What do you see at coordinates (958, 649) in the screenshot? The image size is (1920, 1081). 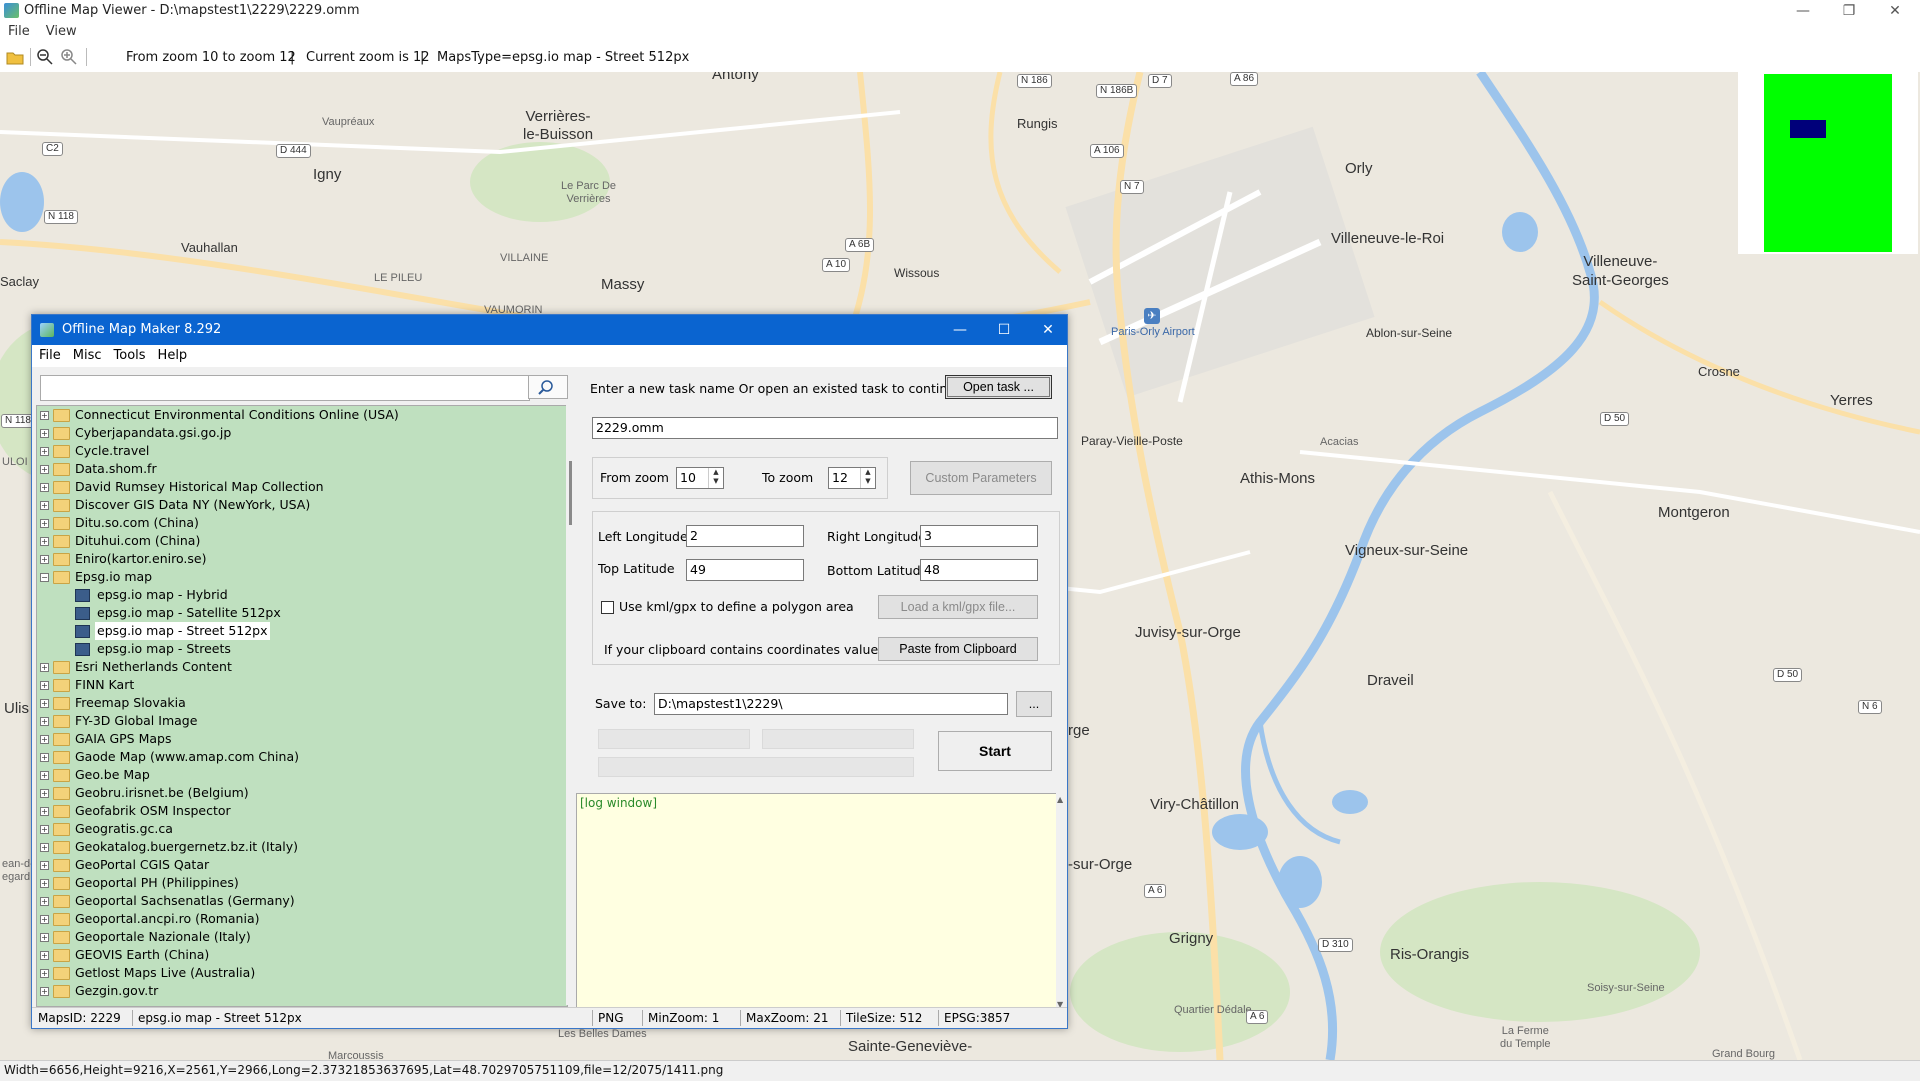 I see `paste-from-clipboard-button: Paste from Clipboard` at bounding box center [958, 649].